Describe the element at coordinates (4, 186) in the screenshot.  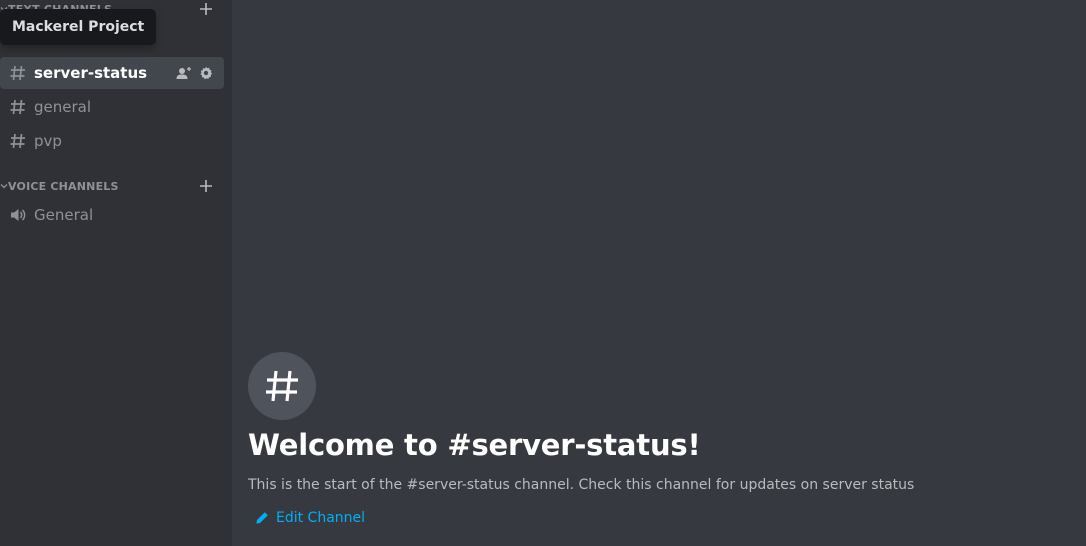
I see `chevron-down-icon` at that location.